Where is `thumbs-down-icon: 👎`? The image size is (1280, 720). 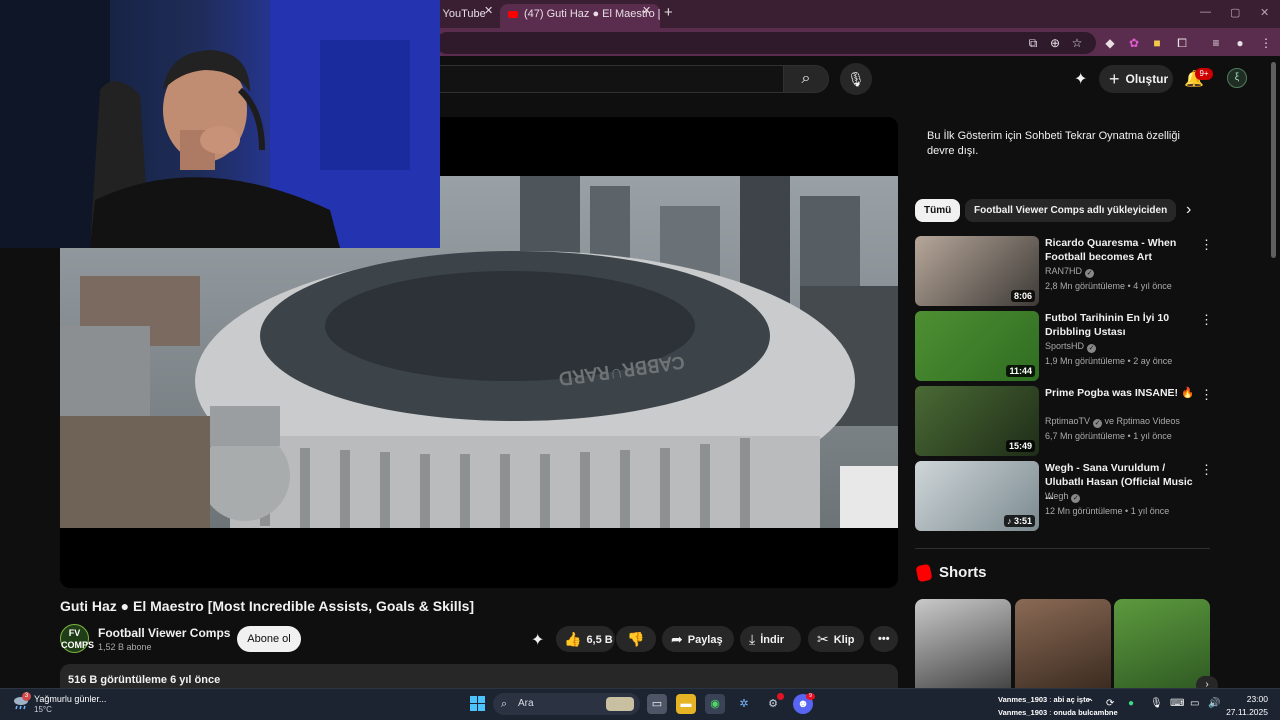
thumbs-down-icon: 👎 is located at coordinates (636, 639).